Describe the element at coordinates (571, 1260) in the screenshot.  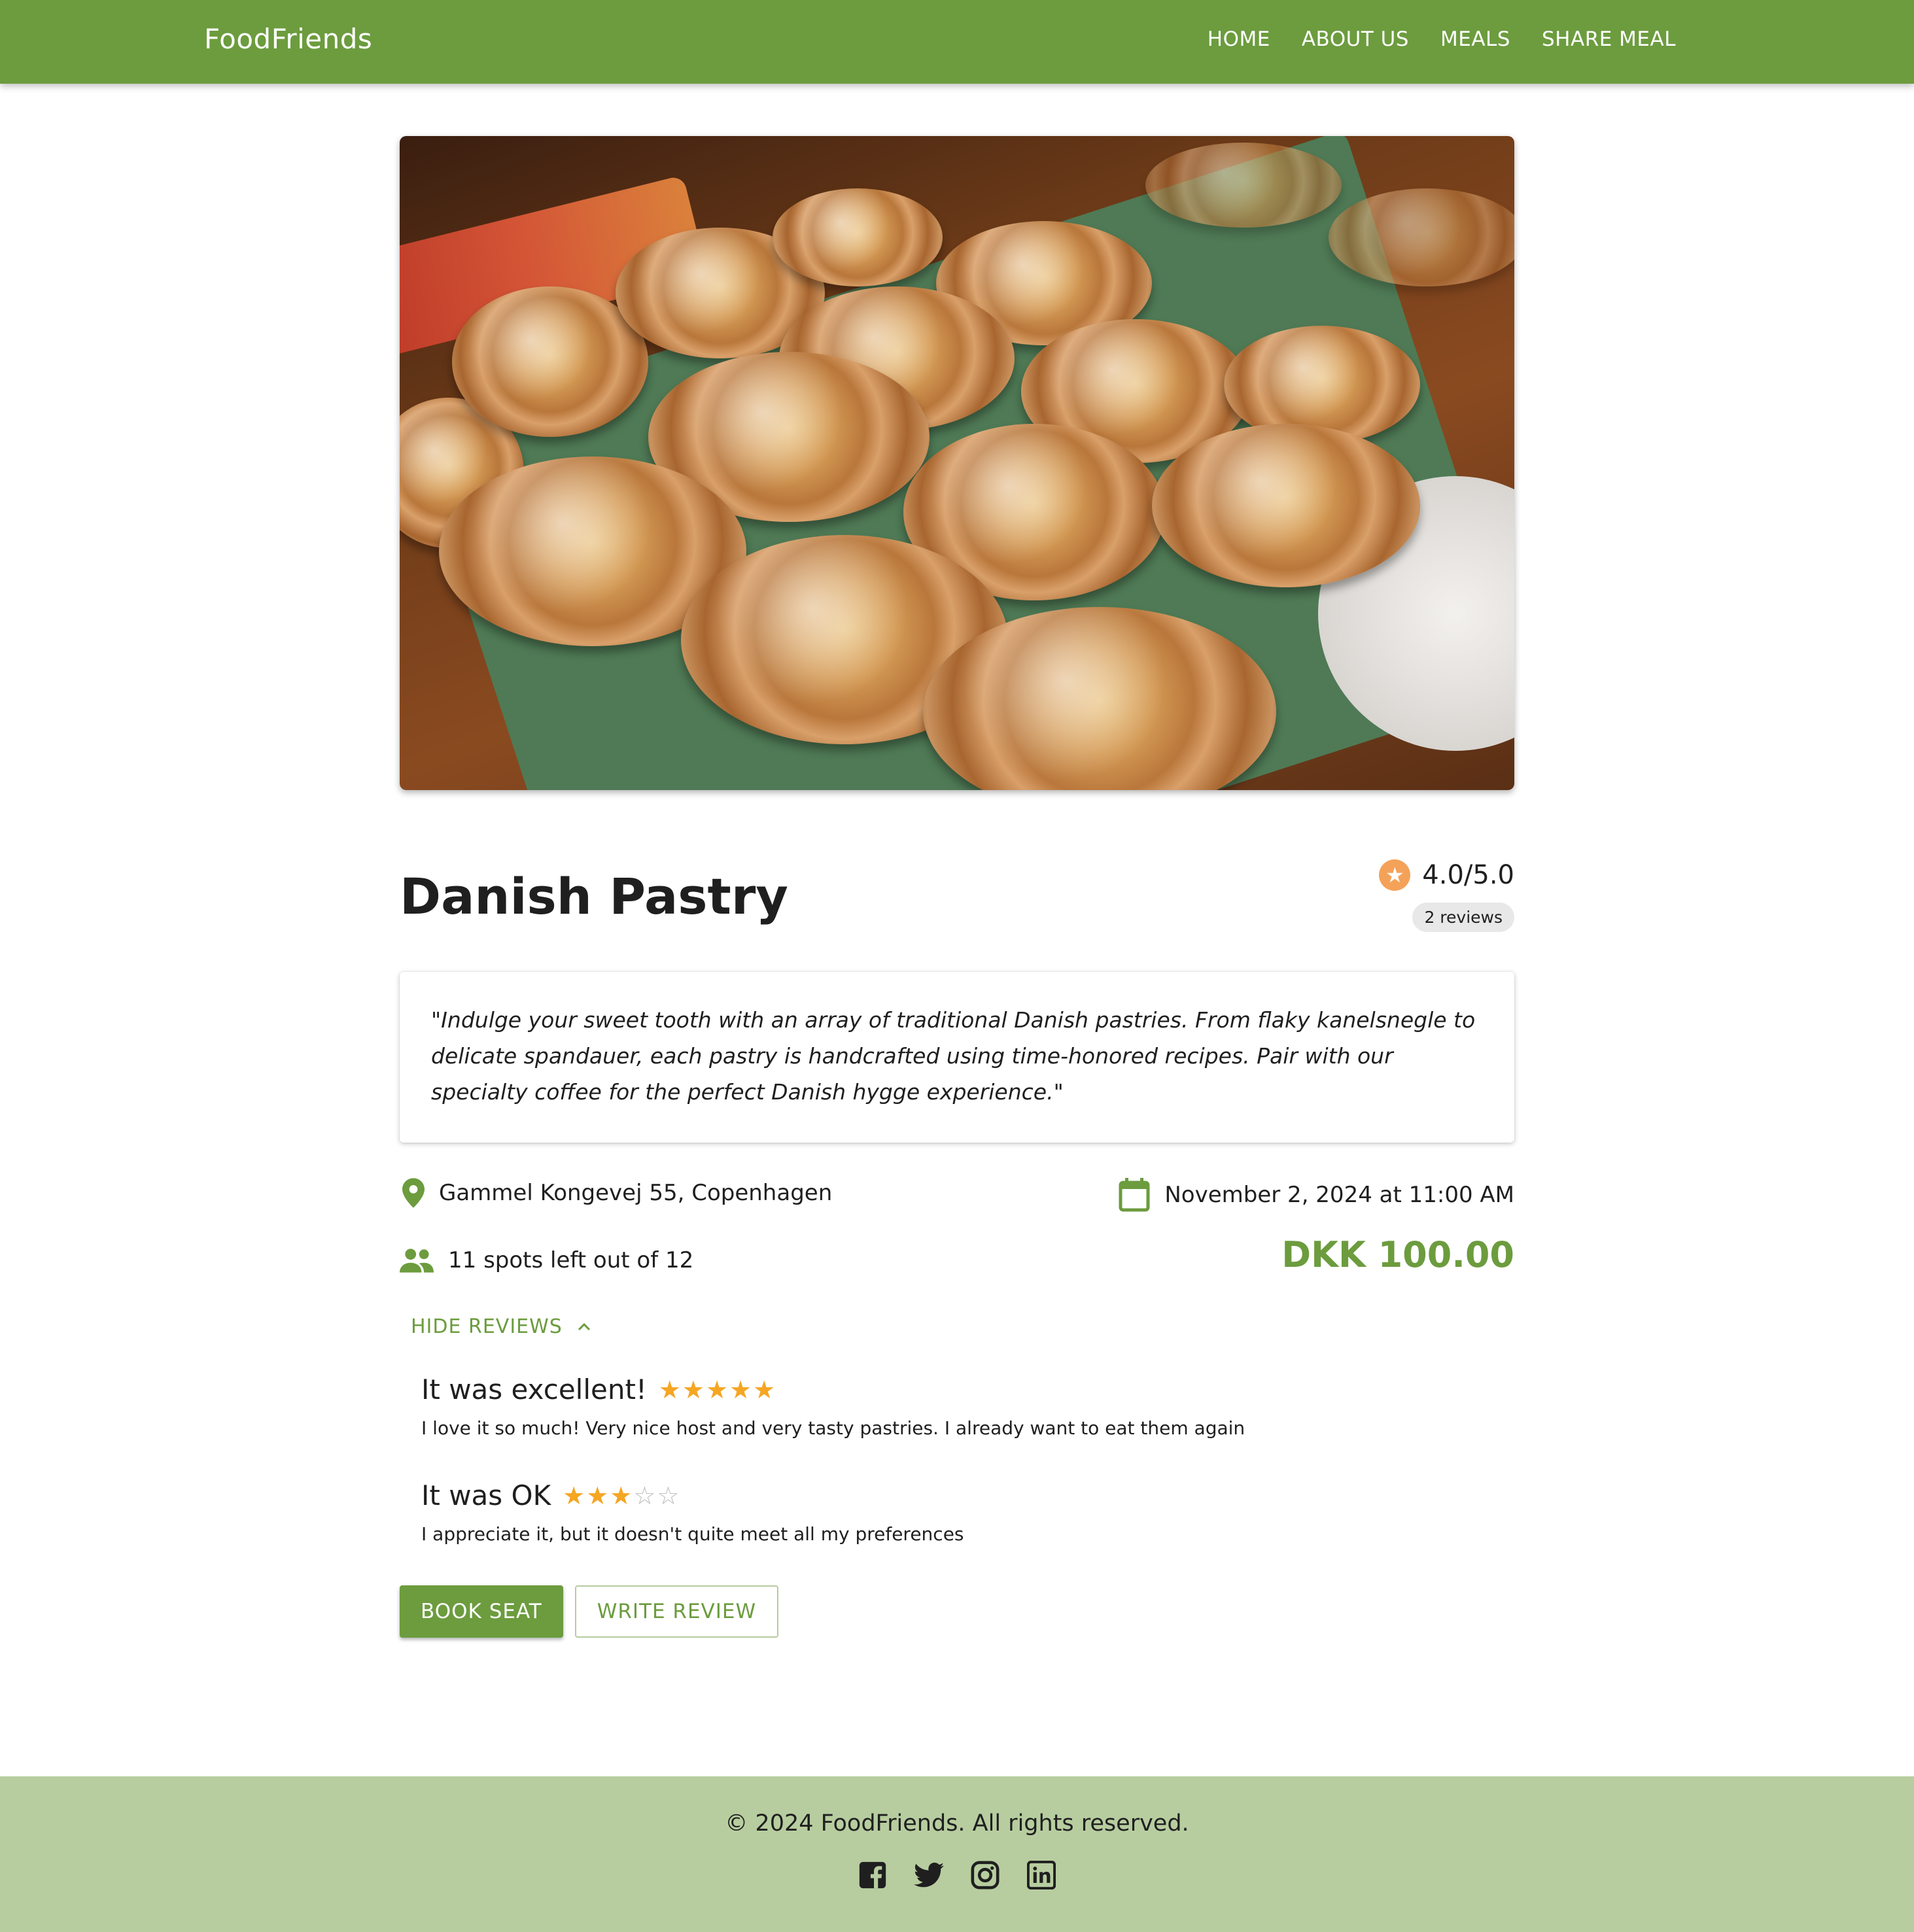
I see `spots-text: 11 spots left out of 12` at that location.